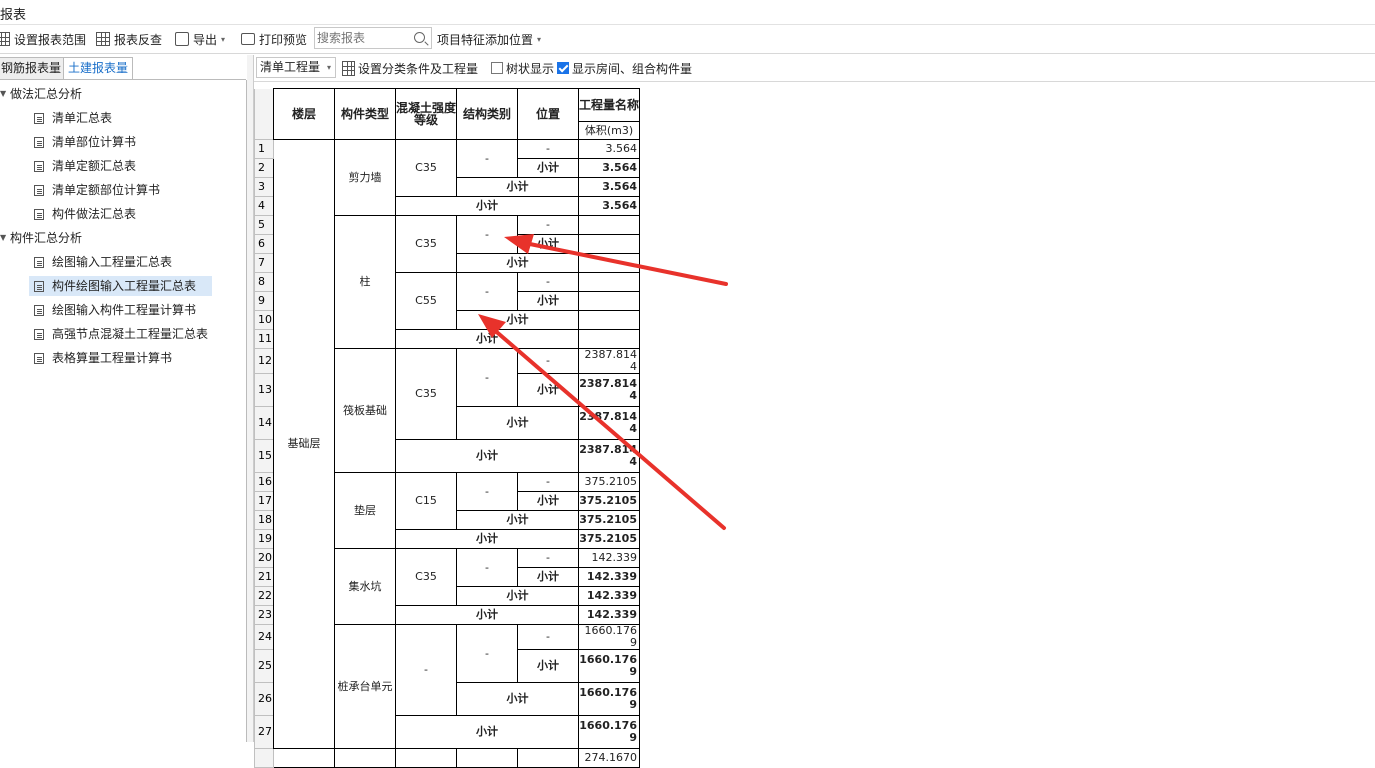 This screenshot has height=768, width=1375. I want to click on volume-cell: 375.2105, so click(609, 539).